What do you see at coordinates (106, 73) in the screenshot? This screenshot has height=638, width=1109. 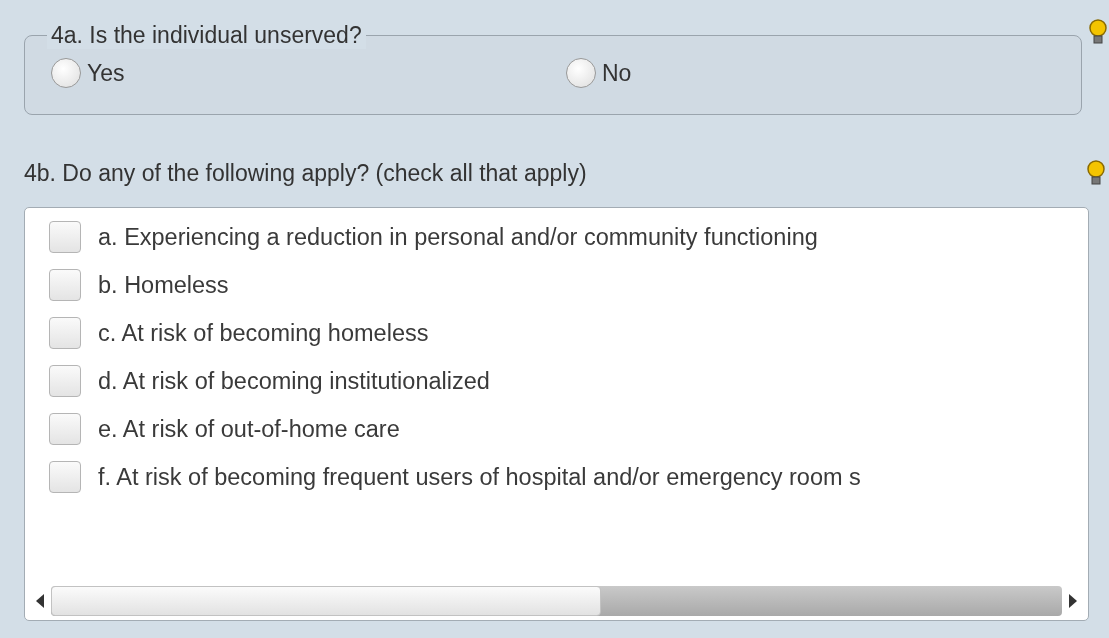 I see `radio-label: Yes` at bounding box center [106, 73].